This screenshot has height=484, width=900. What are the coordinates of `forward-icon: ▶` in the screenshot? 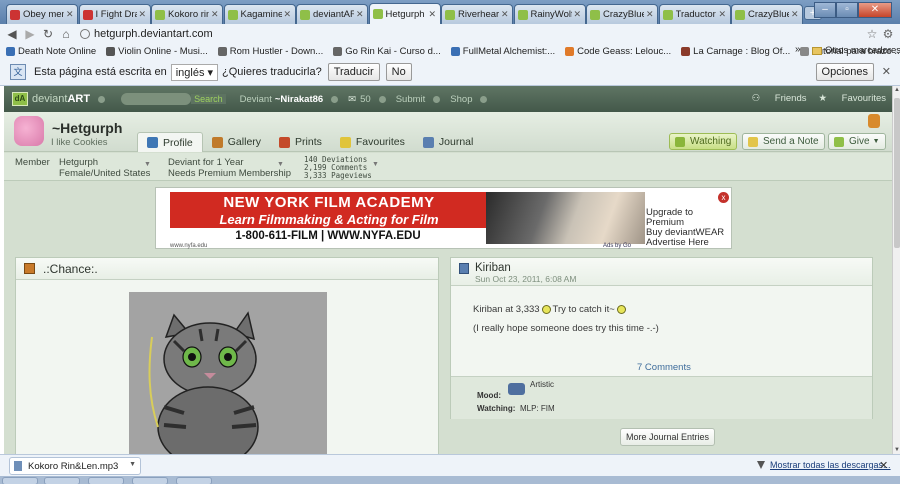 It's located at (30, 34).